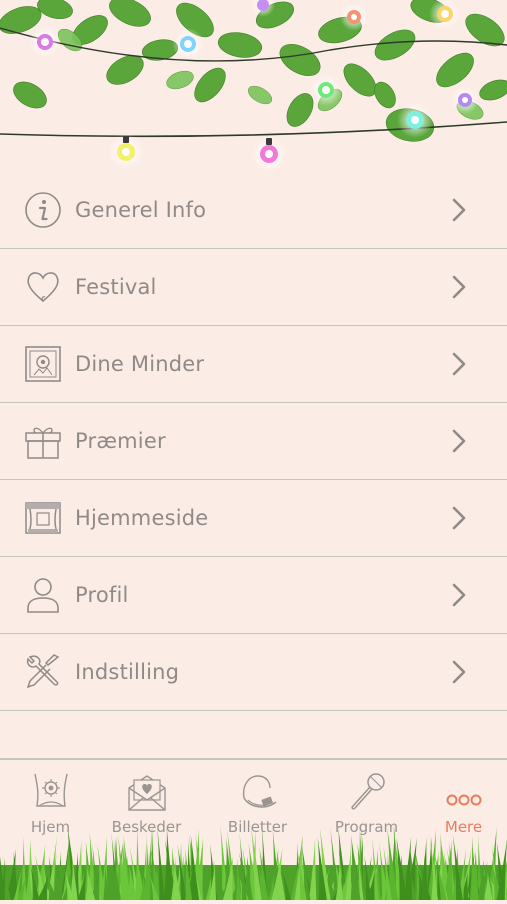 The width and height of the screenshot is (507, 904). I want to click on wristband-icon, so click(258, 792).